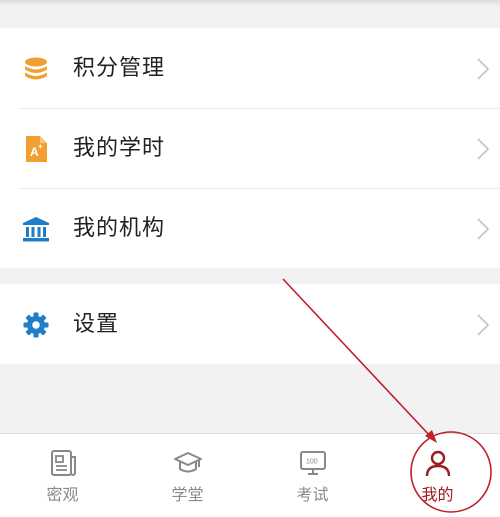 The height and width of the screenshot is (517, 500). I want to click on tab-news: 密观, so click(62, 475).